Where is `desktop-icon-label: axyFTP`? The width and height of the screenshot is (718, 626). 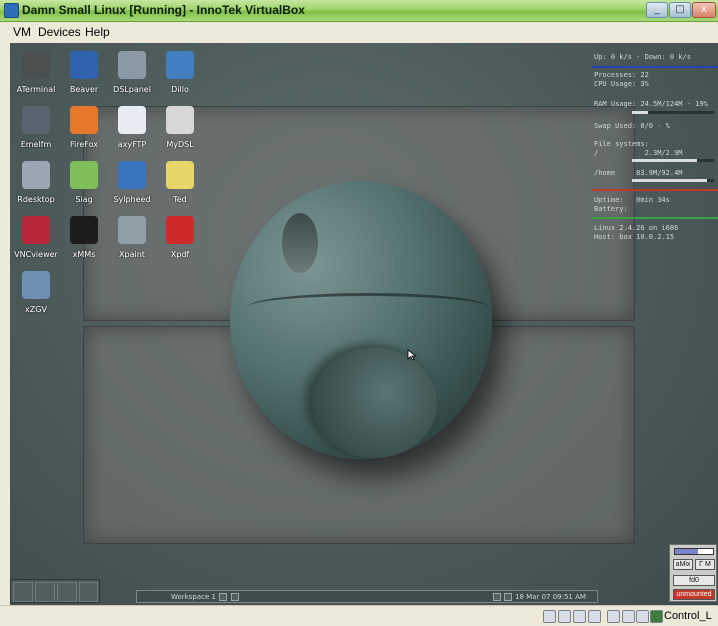
desktop-icon-label: axyFTP is located at coordinates (132, 144).